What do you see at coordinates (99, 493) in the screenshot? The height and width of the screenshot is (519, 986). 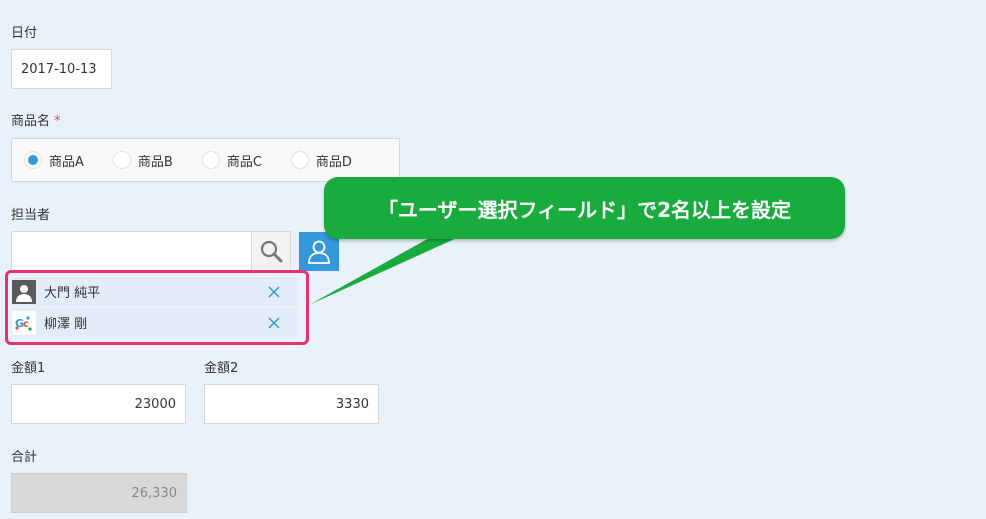 I see `total-field: 26,330` at bounding box center [99, 493].